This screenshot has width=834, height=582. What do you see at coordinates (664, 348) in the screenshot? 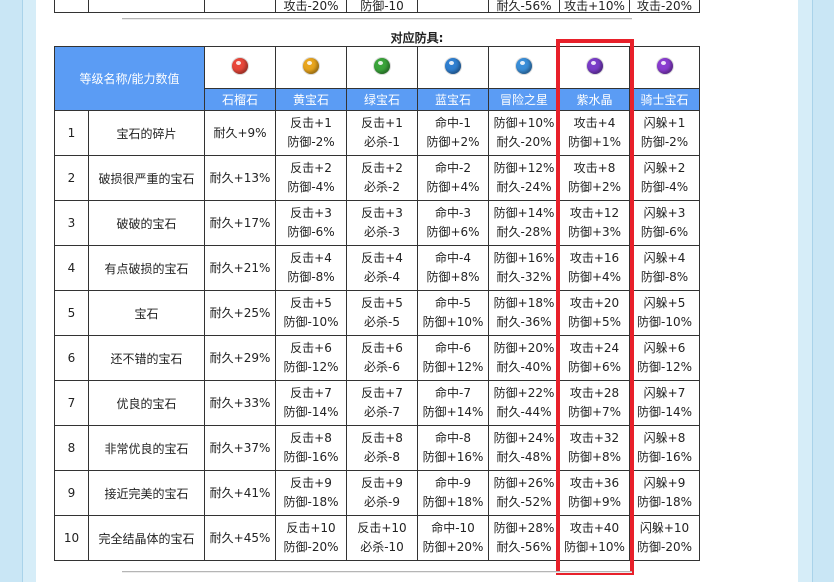
I see `stat-line: 闪躲+6` at bounding box center [664, 348].